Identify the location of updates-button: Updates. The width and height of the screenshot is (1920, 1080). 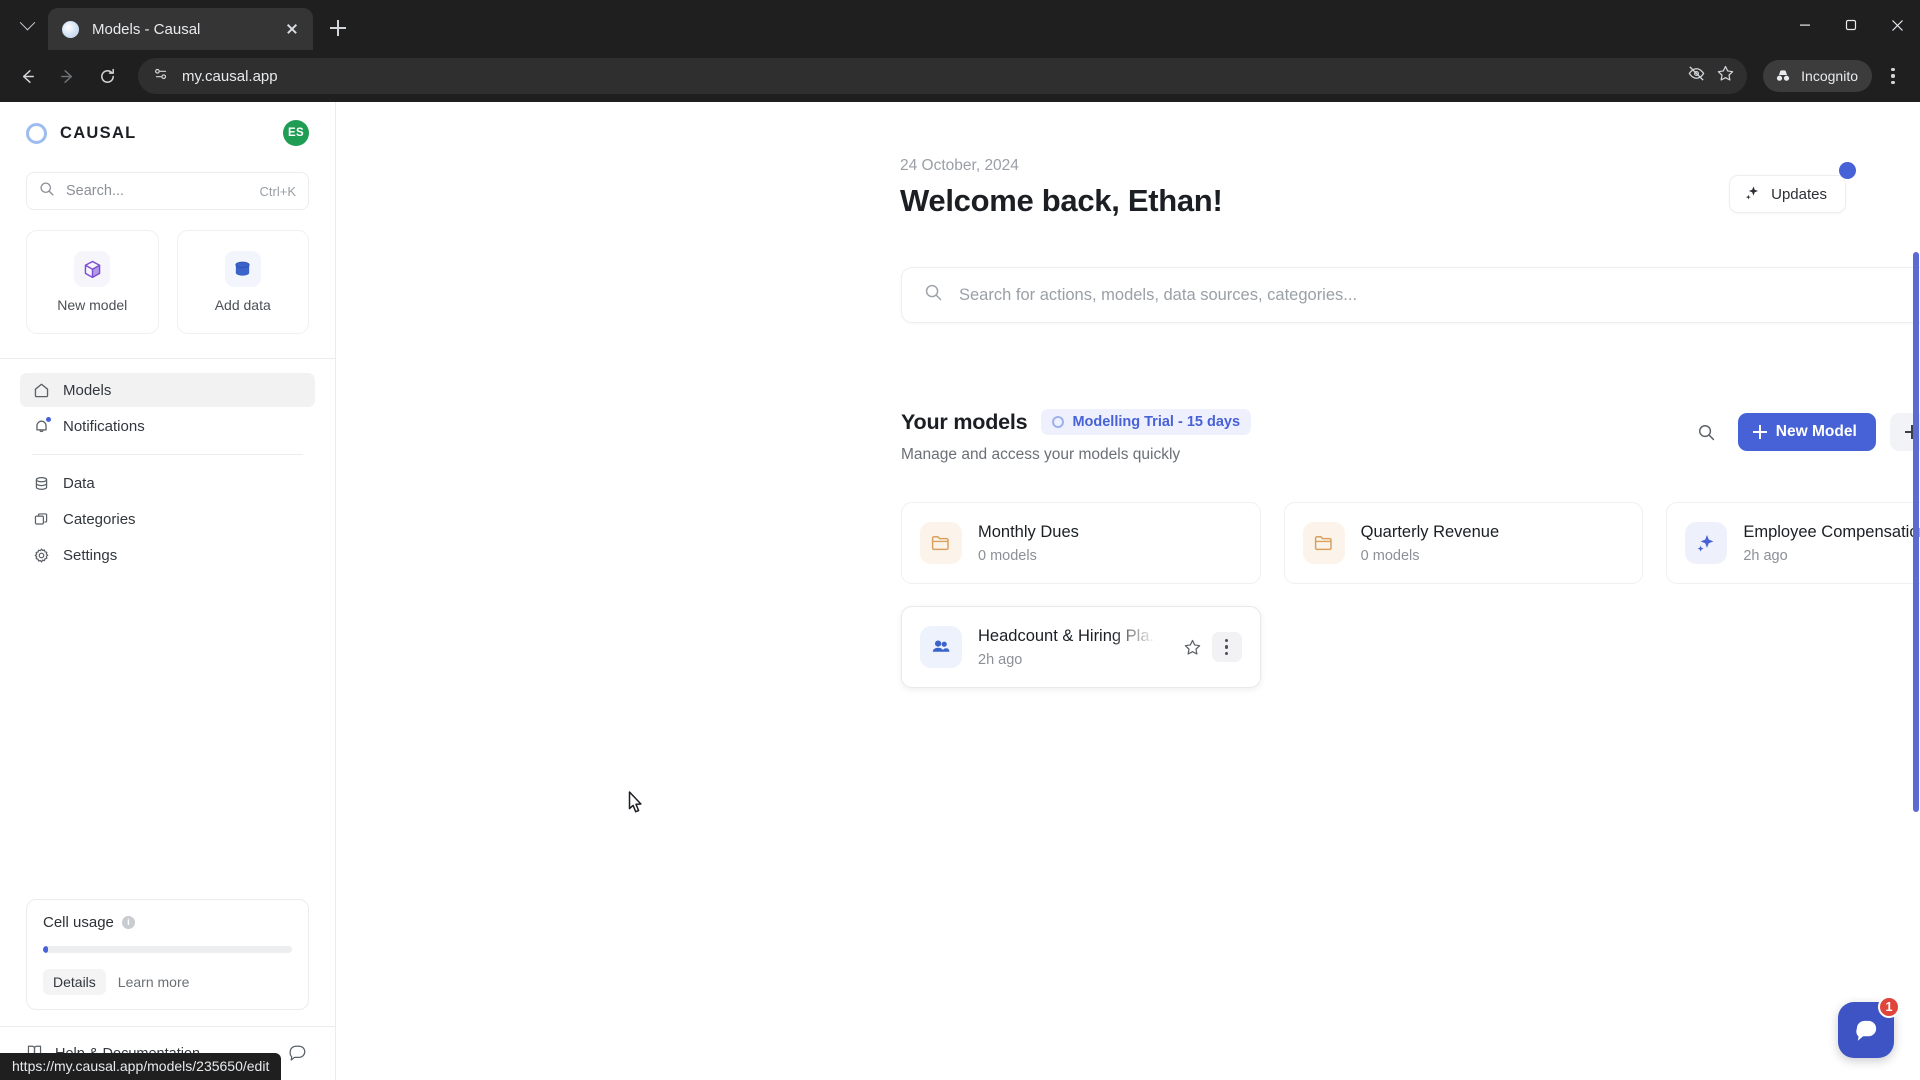
(1787, 194).